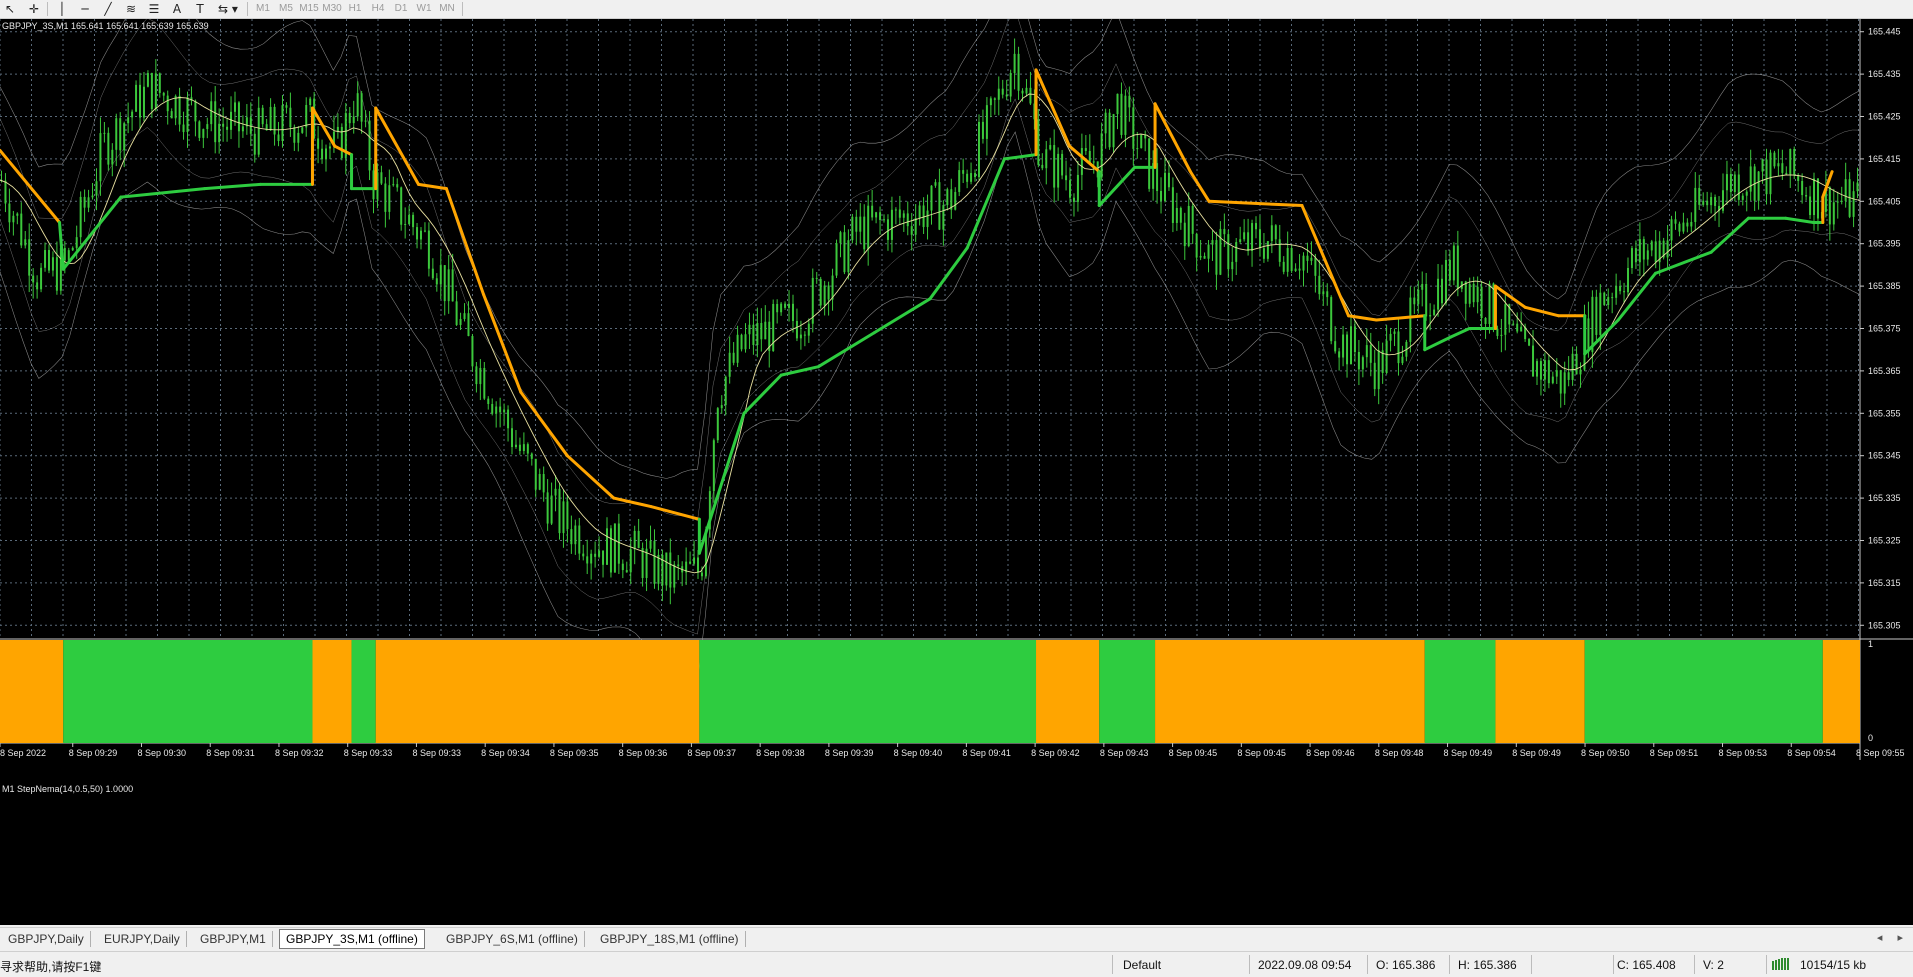 The height and width of the screenshot is (977, 1913). I want to click on channel-icon: ≋, so click(131, 9).